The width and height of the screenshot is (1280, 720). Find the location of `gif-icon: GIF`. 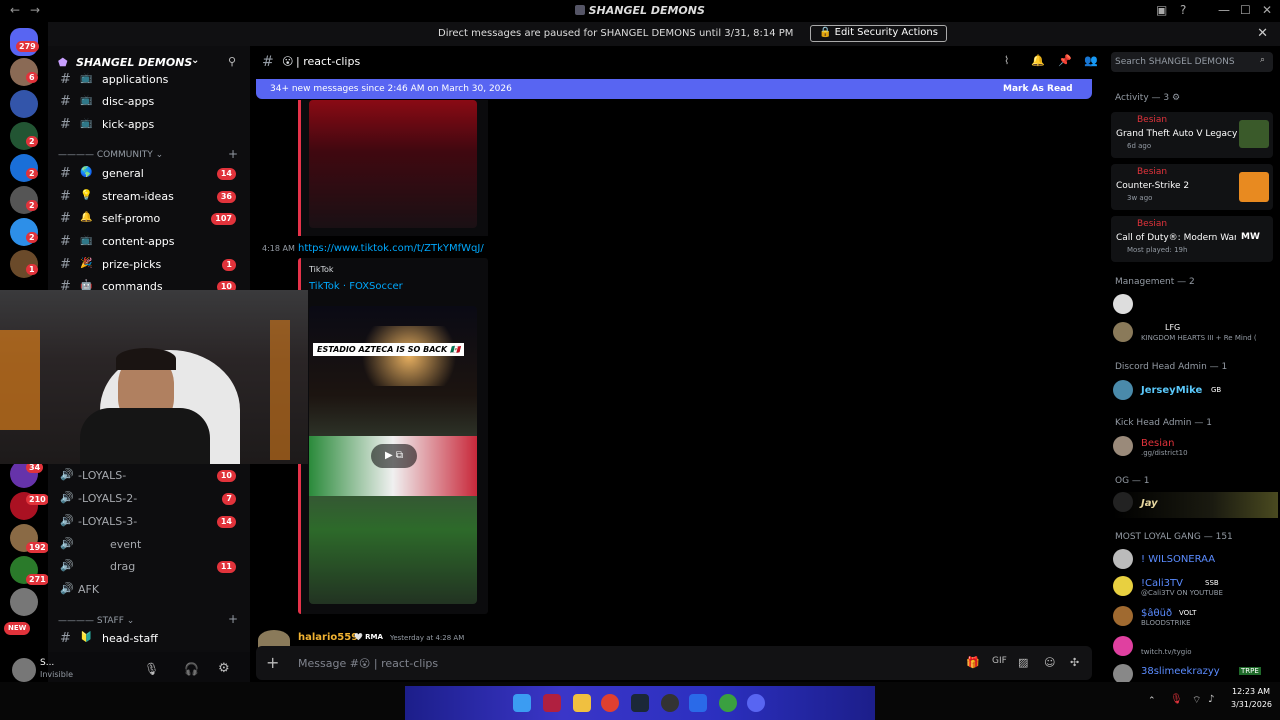

gif-icon: GIF is located at coordinates (999, 661).